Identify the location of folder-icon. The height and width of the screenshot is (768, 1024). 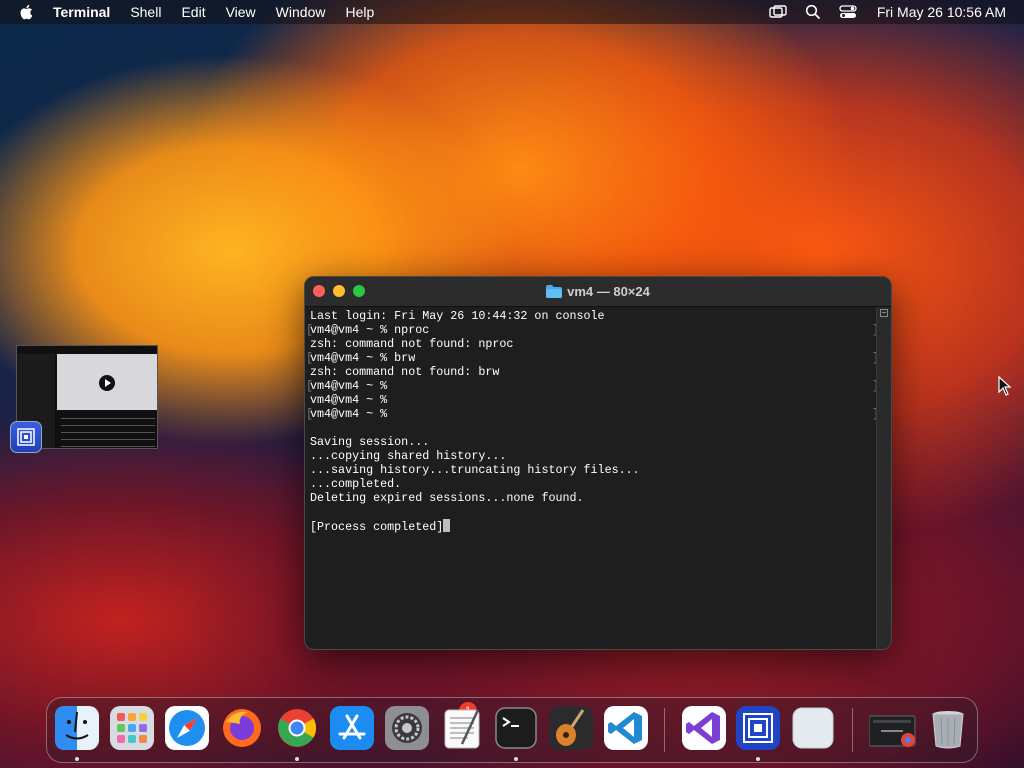
(554, 291).